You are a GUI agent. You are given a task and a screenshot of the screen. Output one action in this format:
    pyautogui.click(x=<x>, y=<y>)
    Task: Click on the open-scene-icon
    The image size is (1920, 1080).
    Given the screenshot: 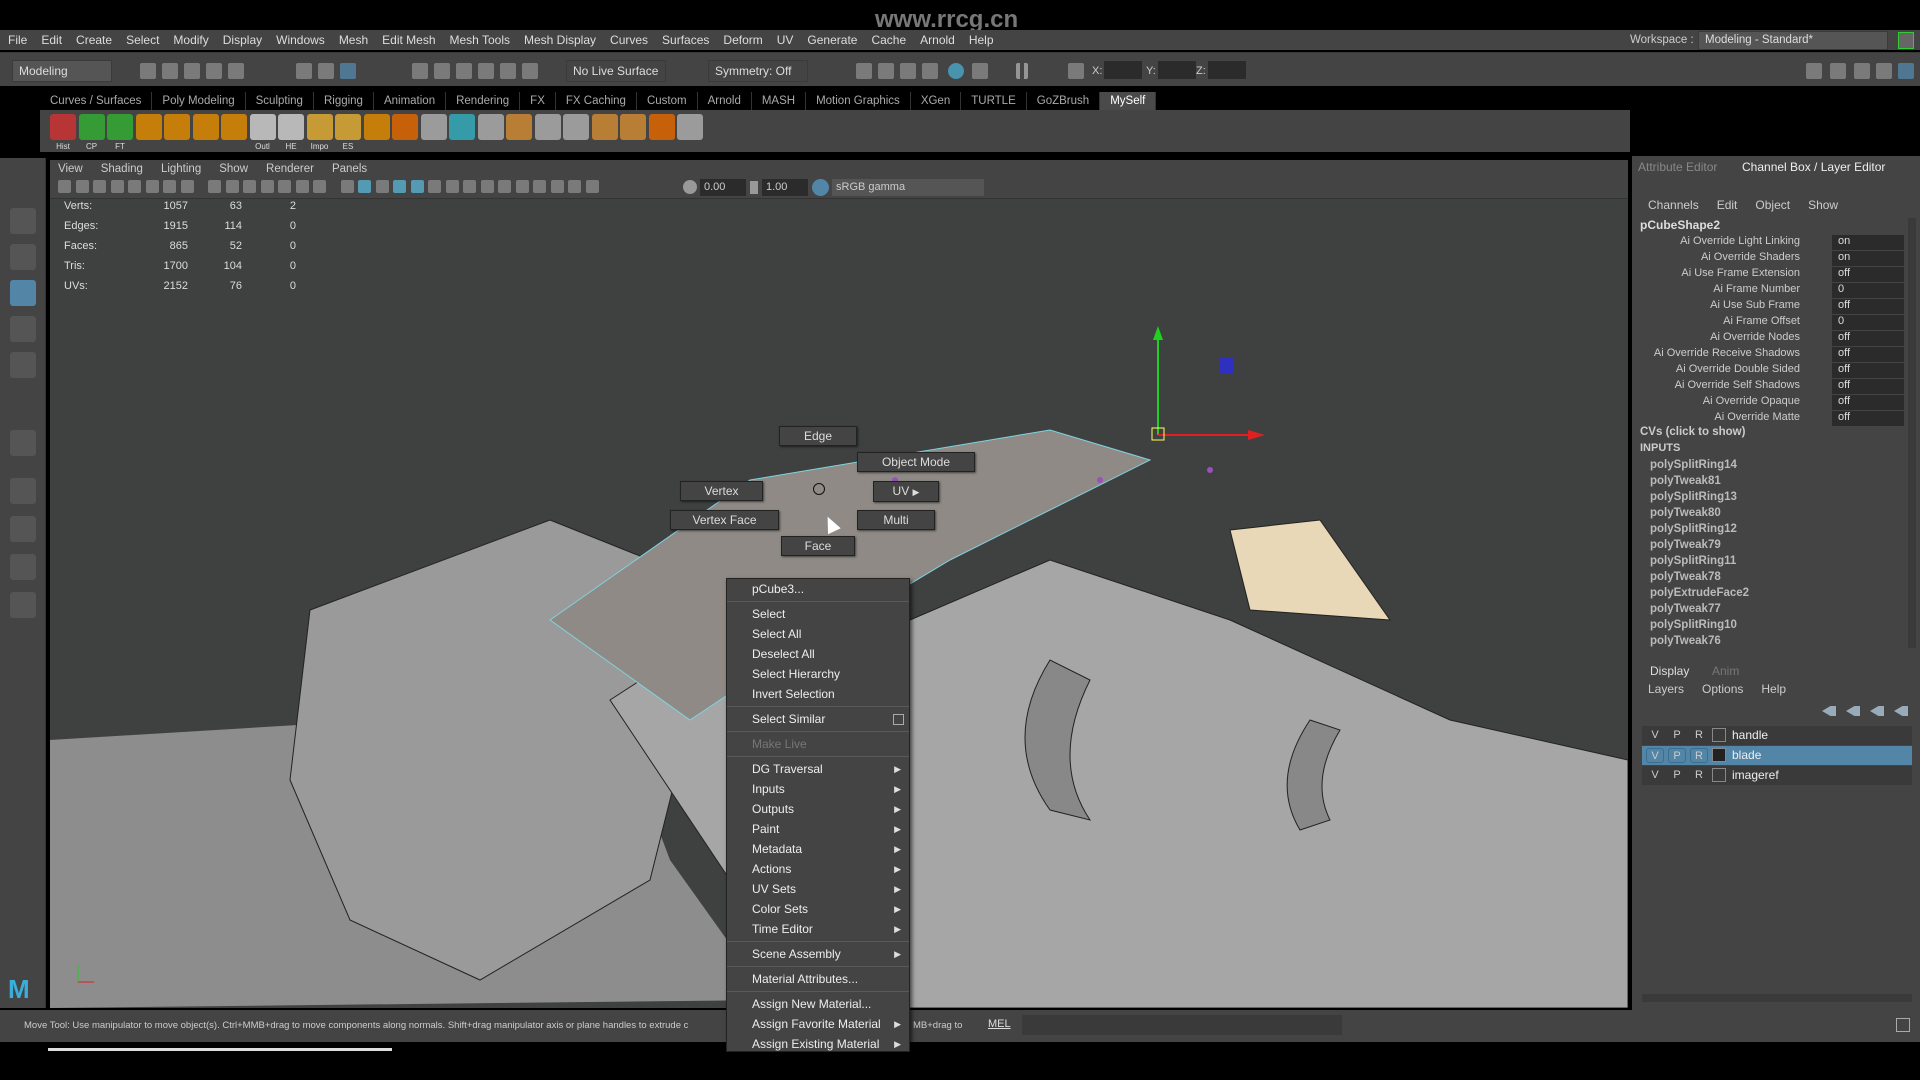 What is the action you would take?
    pyautogui.click(x=170, y=71)
    